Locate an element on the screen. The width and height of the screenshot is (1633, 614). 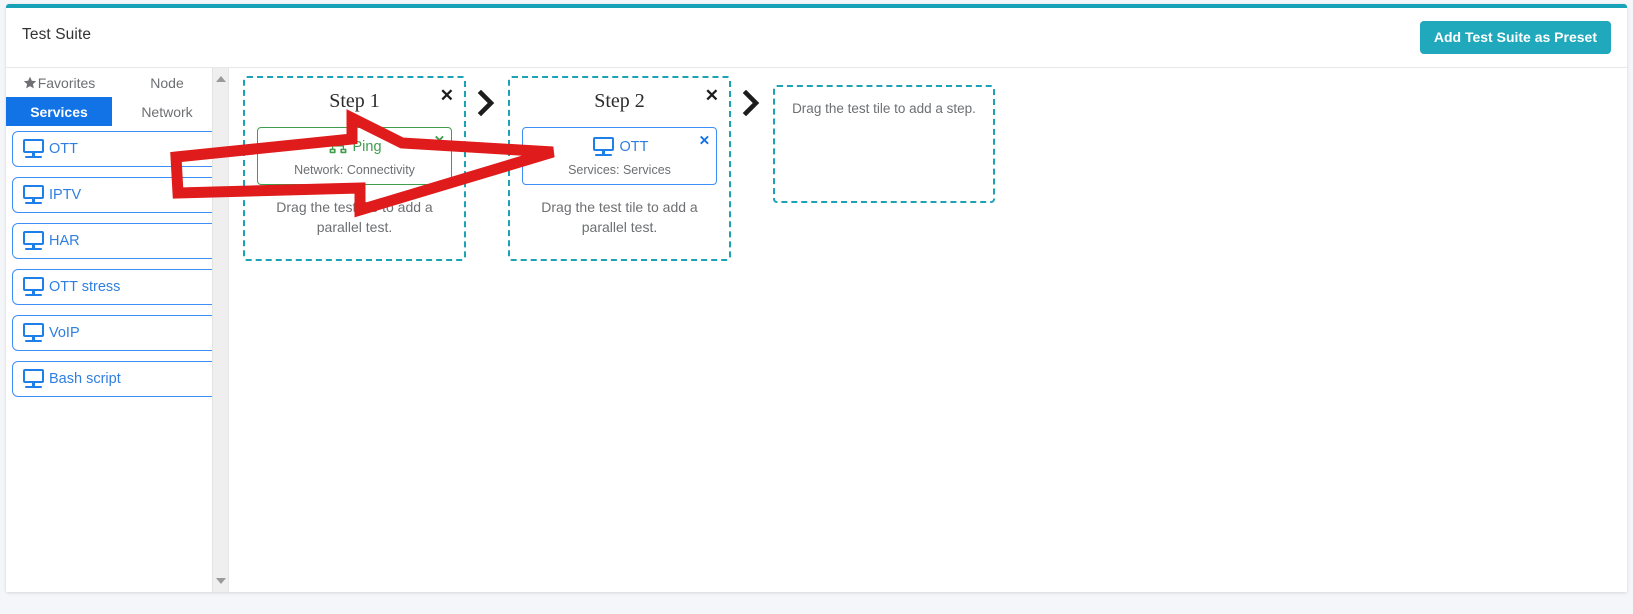
sidebar-tab-node: Node is located at coordinates (167, 82).